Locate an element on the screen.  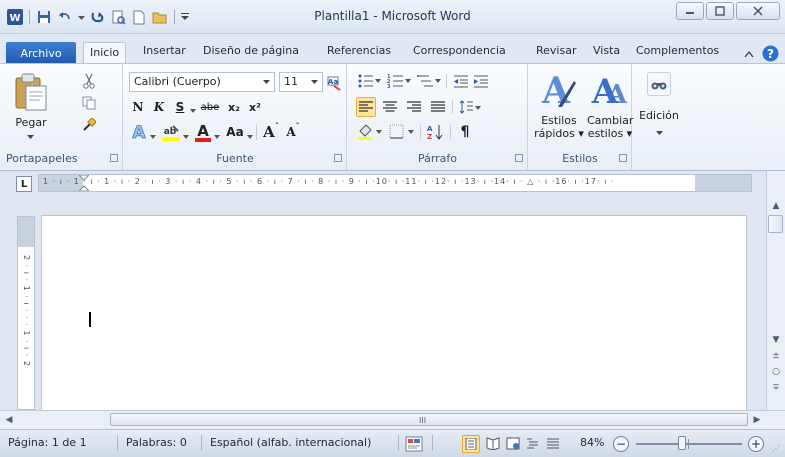
tab-file: Archivo is located at coordinates (41, 53).